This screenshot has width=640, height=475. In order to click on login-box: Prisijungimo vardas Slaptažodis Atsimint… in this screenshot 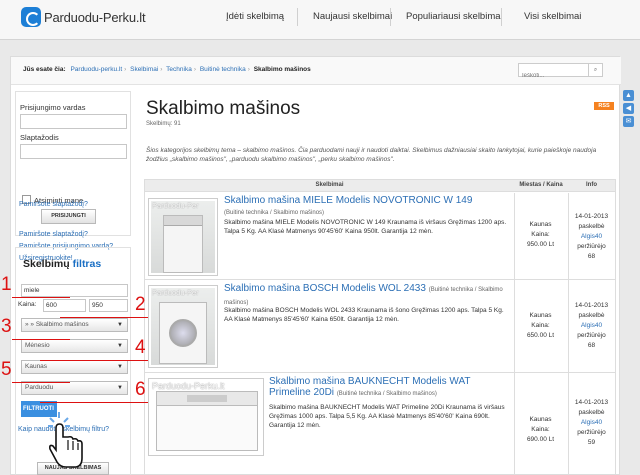, I will do `click(73, 163)`.